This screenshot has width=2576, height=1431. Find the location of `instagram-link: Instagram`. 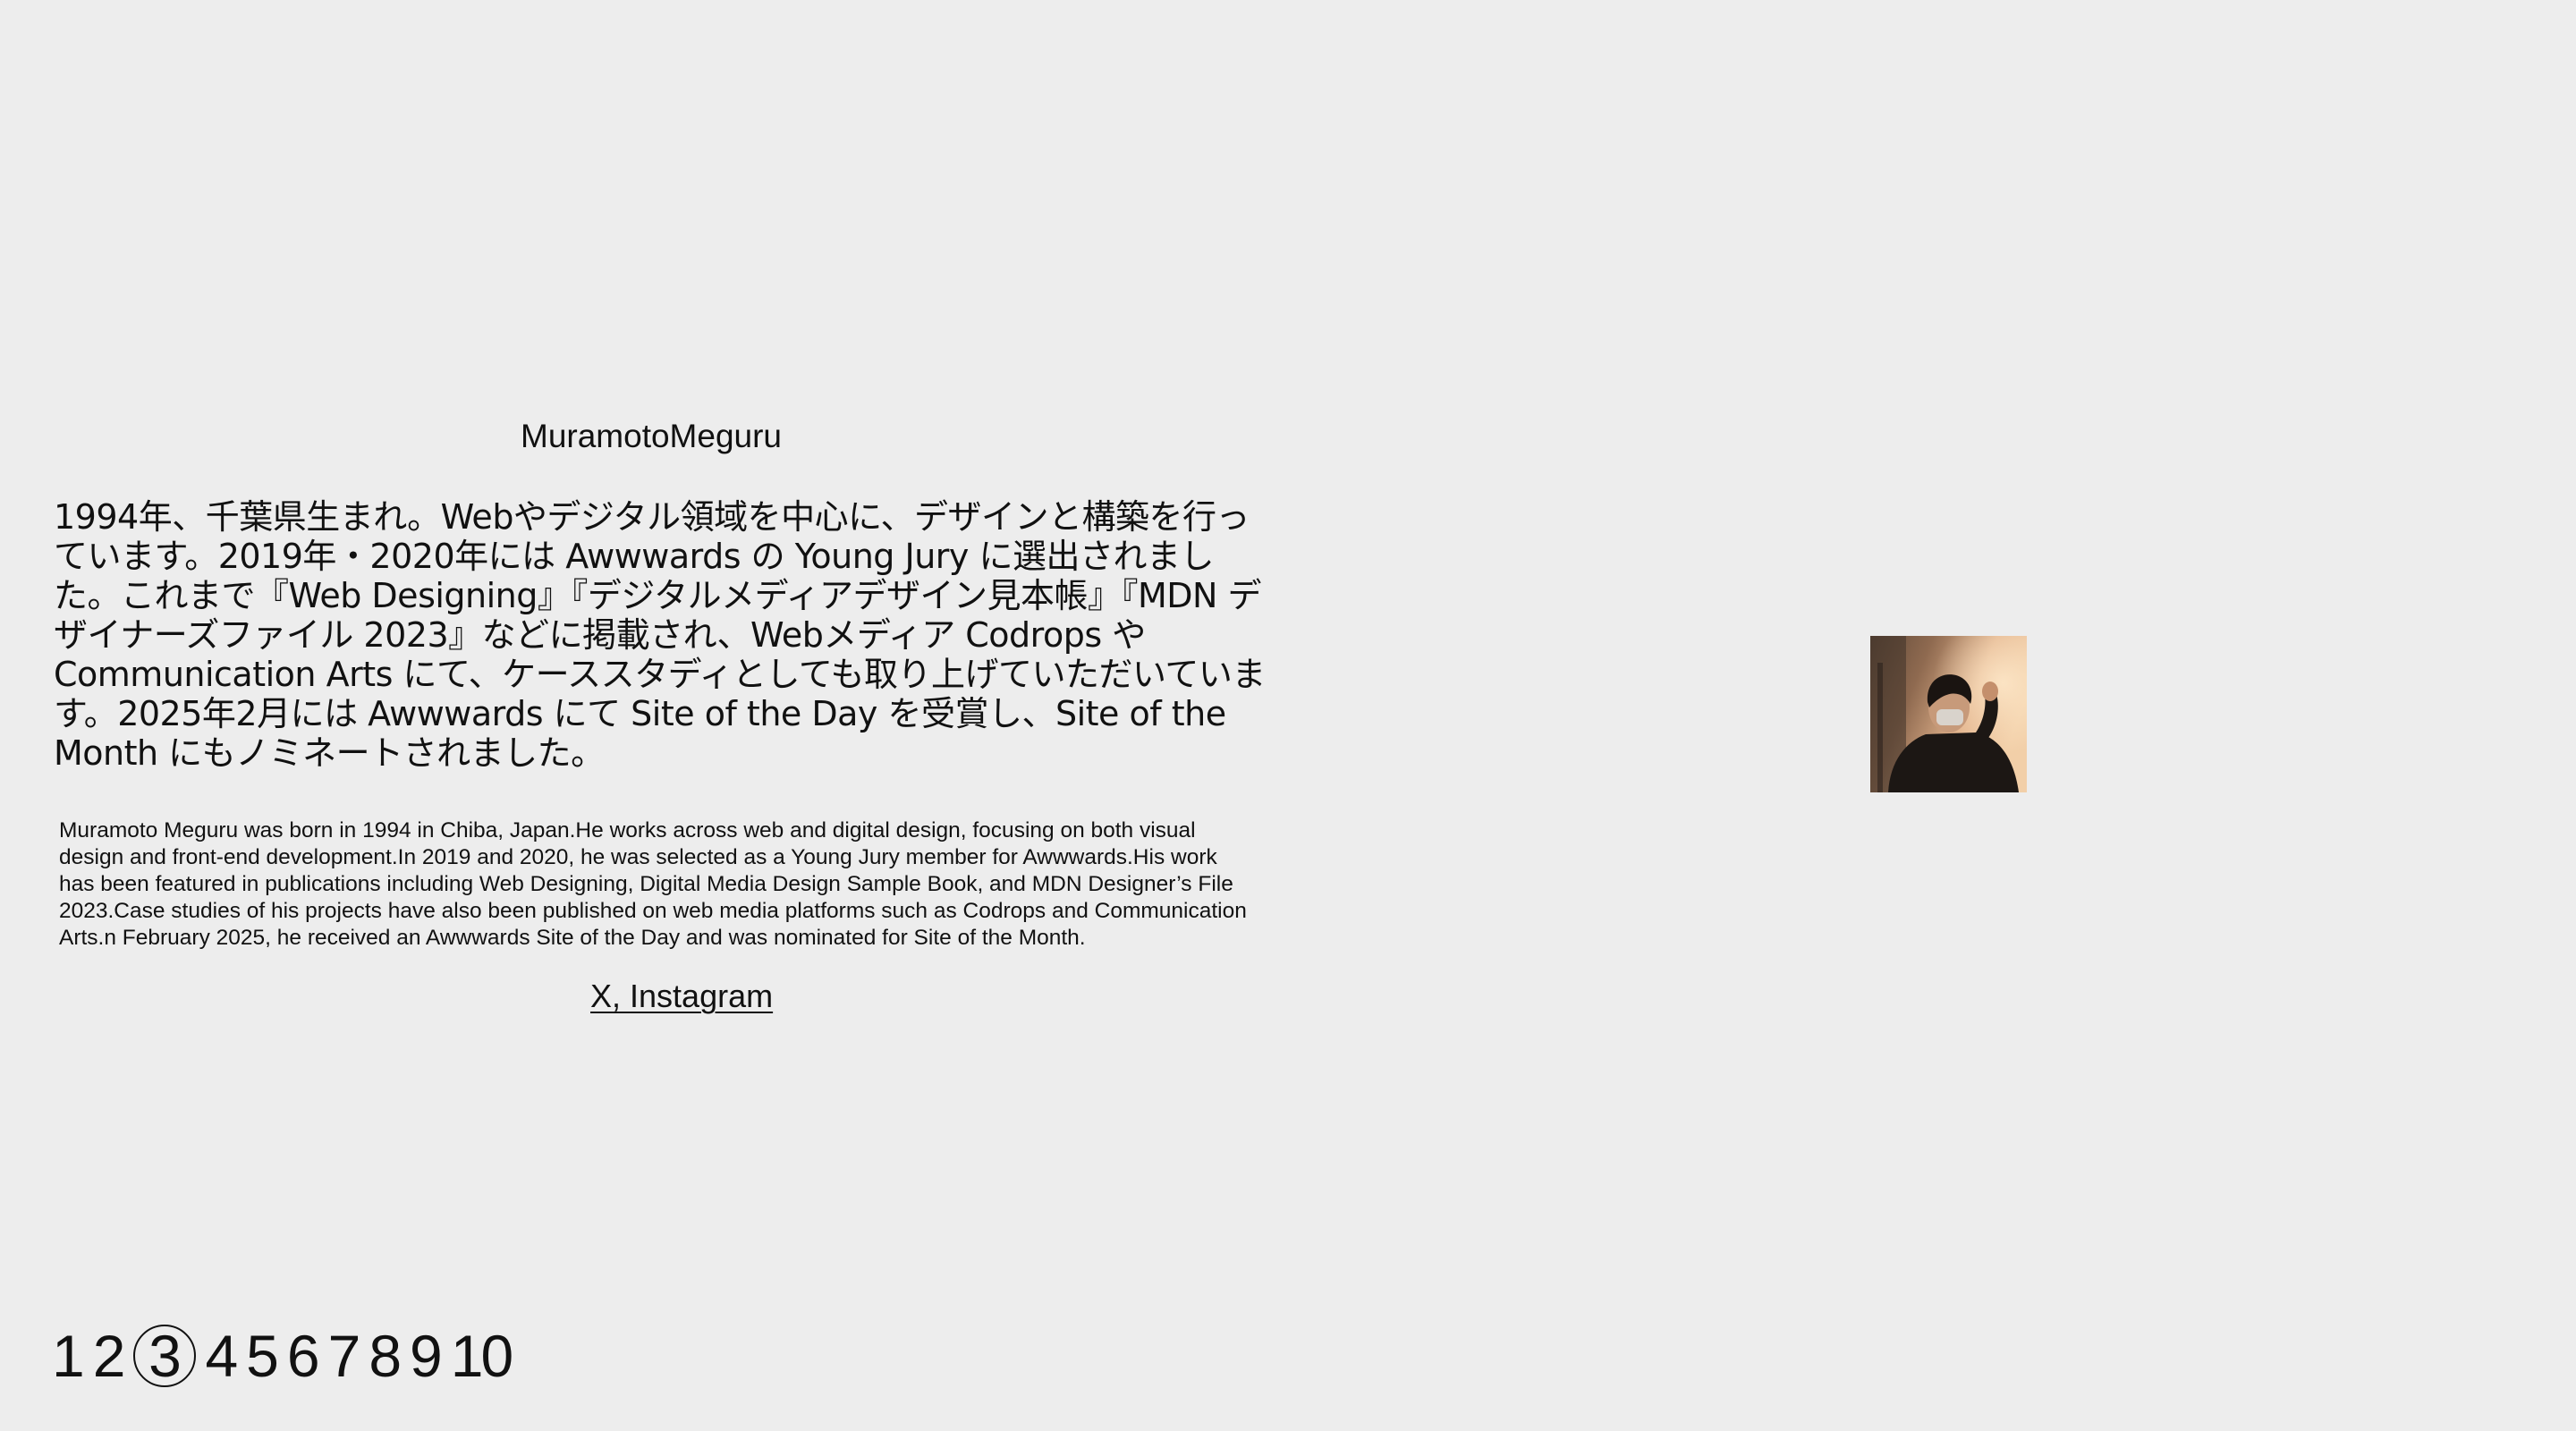

instagram-link: Instagram is located at coordinates (701, 996).